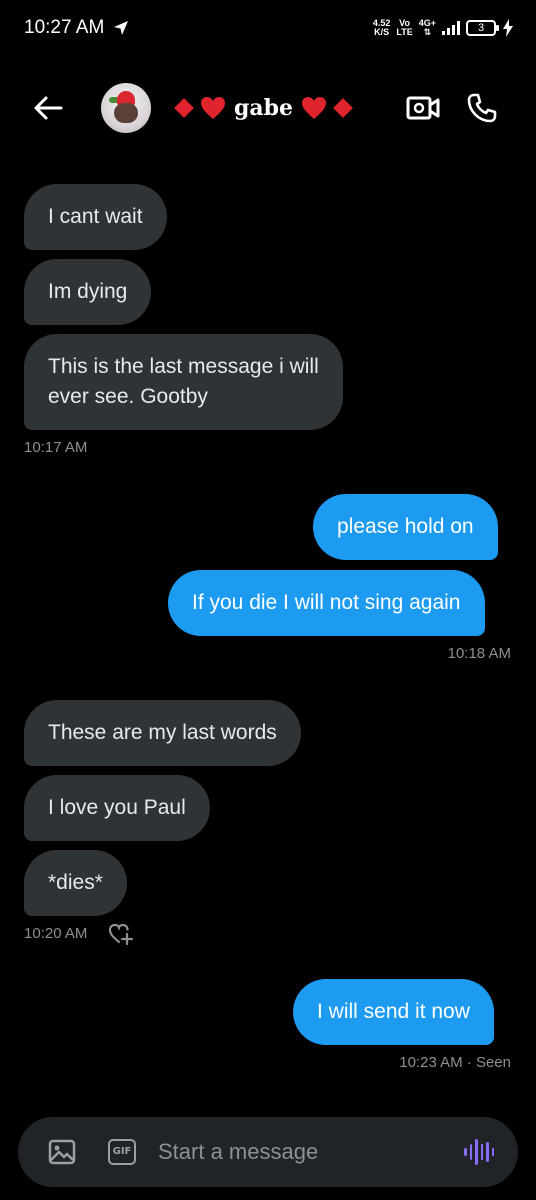 Image resolution: width=536 pixels, height=1200 pixels. I want to click on network-type: 4G+ ⇅, so click(427, 27).